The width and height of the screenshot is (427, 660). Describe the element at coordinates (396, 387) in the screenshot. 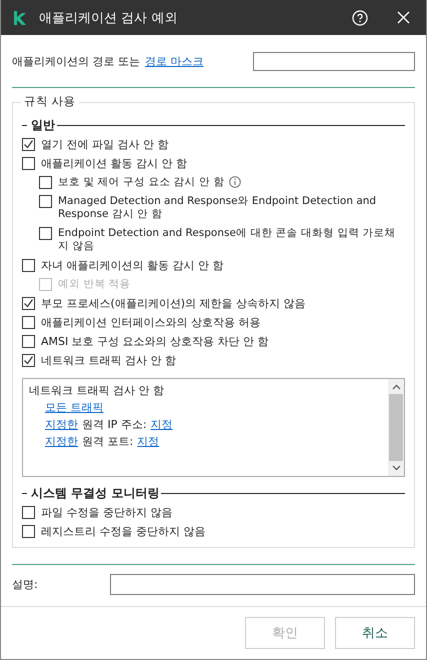

I see `scroll-up-icon` at that location.